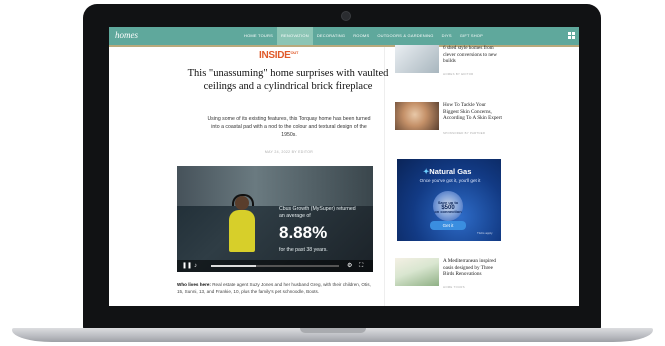 The height and width of the screenshot is (346, 665). Describe the element at coordinates (448, 225) in the screenshot. I see `ad-cta-button: Get it` at that location.